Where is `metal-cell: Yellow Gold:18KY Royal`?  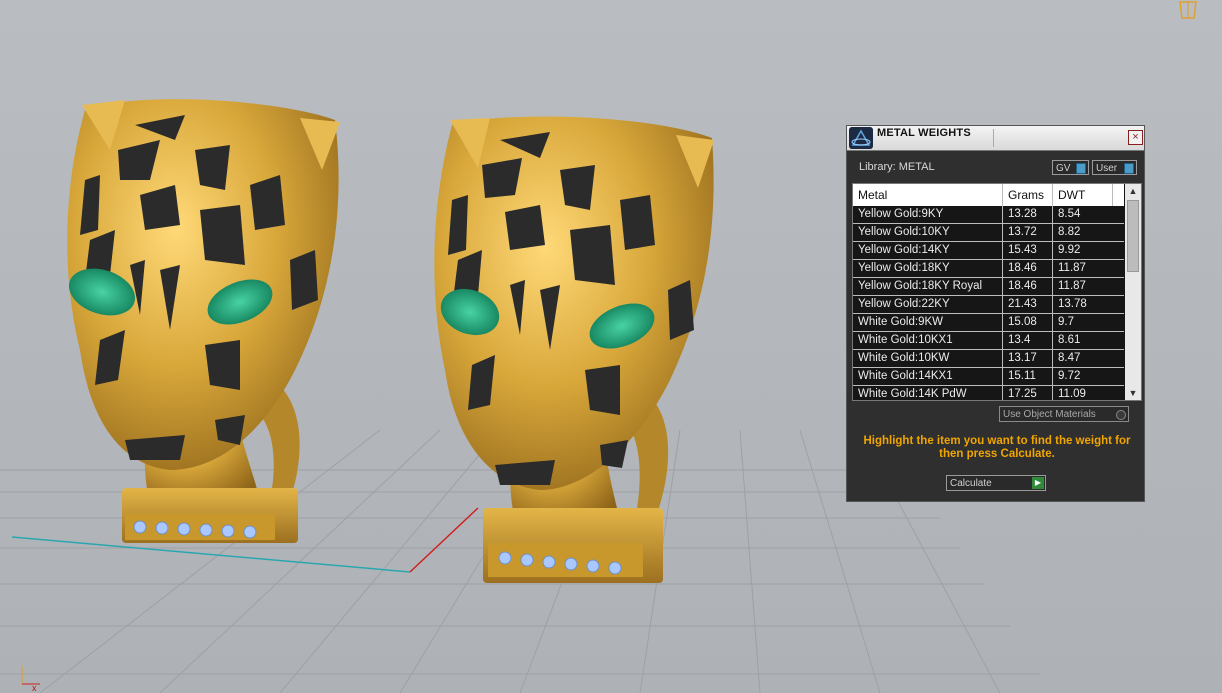 metal-cell: Yellow Gold:18KY Royal is located at coordinates (928, 286).